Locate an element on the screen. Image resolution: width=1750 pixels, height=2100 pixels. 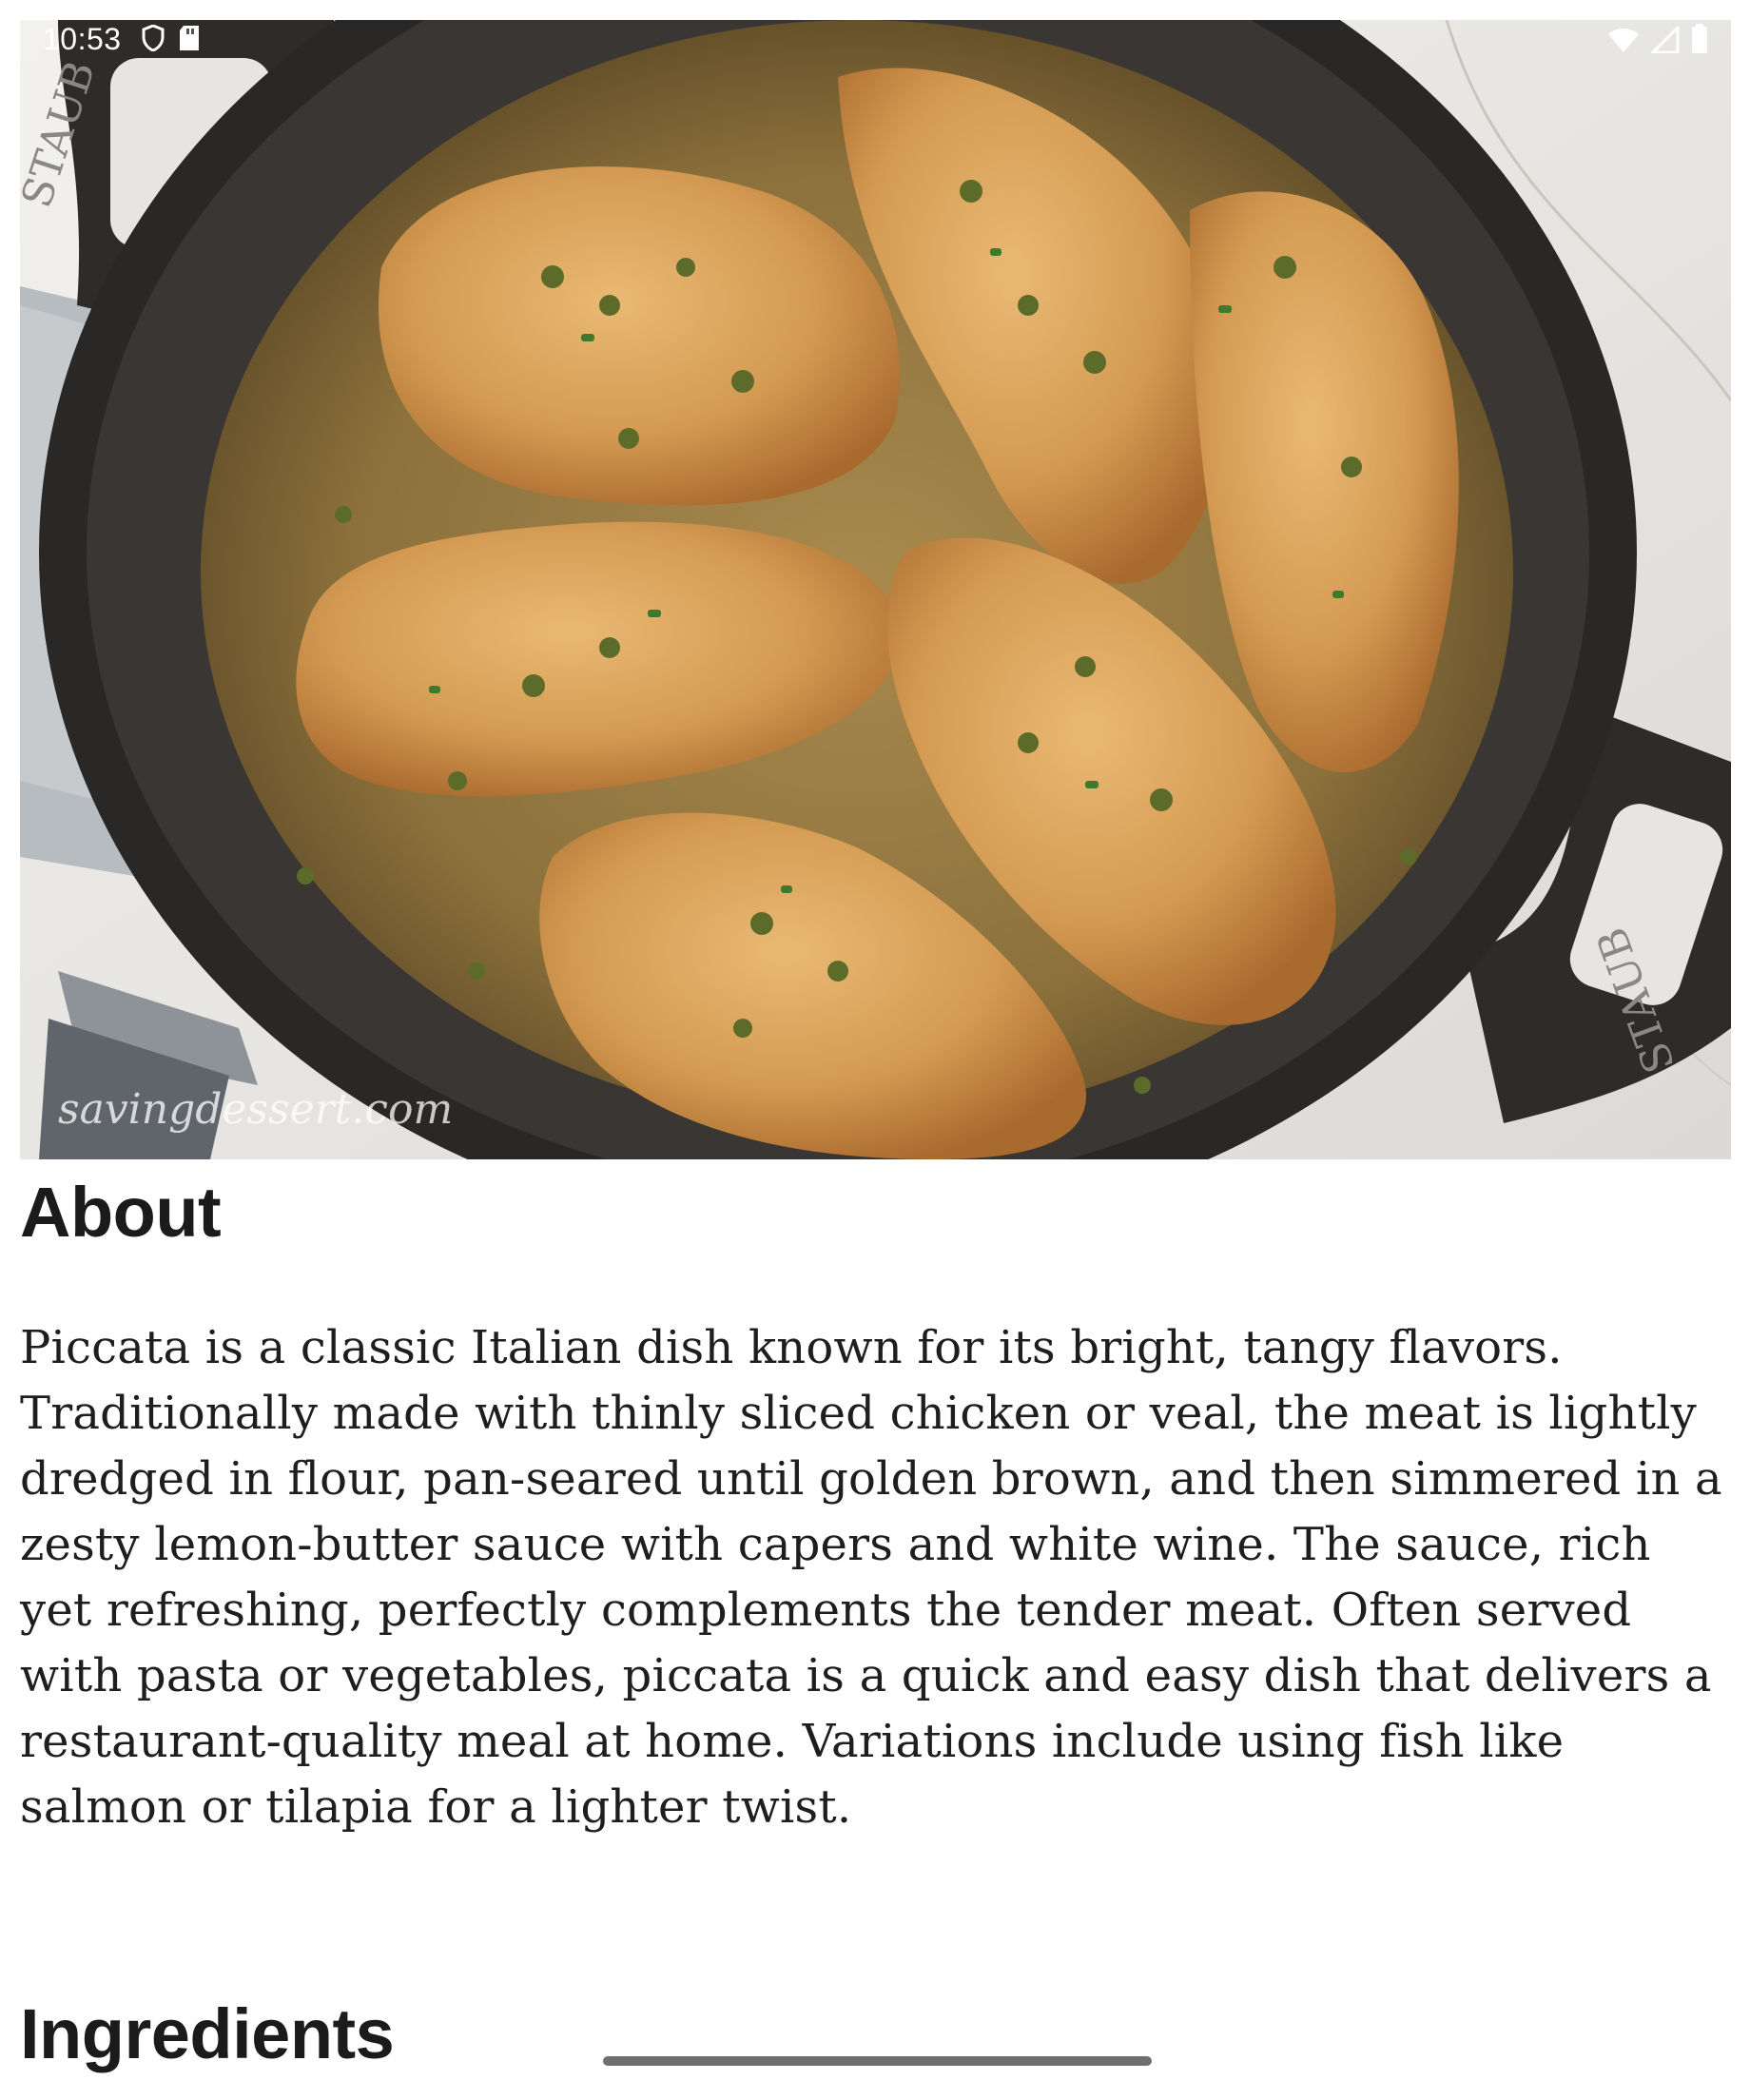
status-bar: 10:53 is located at coordinates (875, 40).